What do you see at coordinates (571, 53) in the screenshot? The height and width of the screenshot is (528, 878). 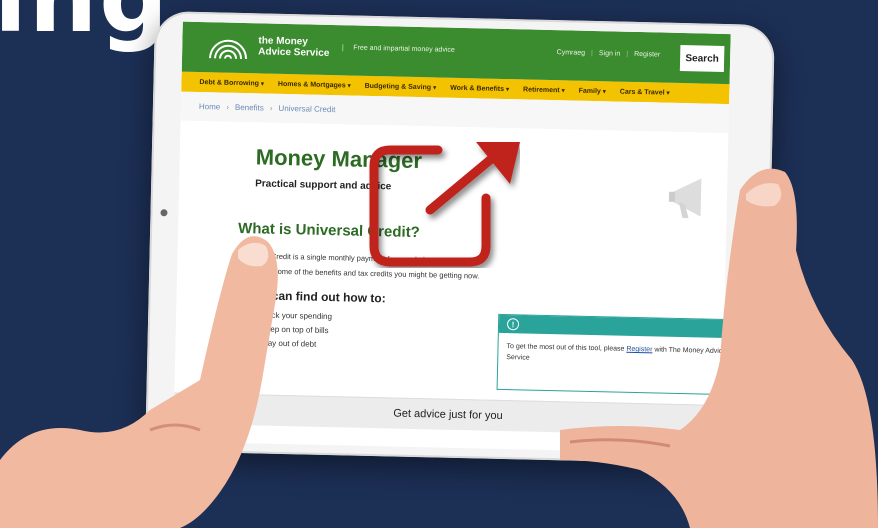 I see `link-cymraeg: Cymraeg` at bounding box center [571, 53].